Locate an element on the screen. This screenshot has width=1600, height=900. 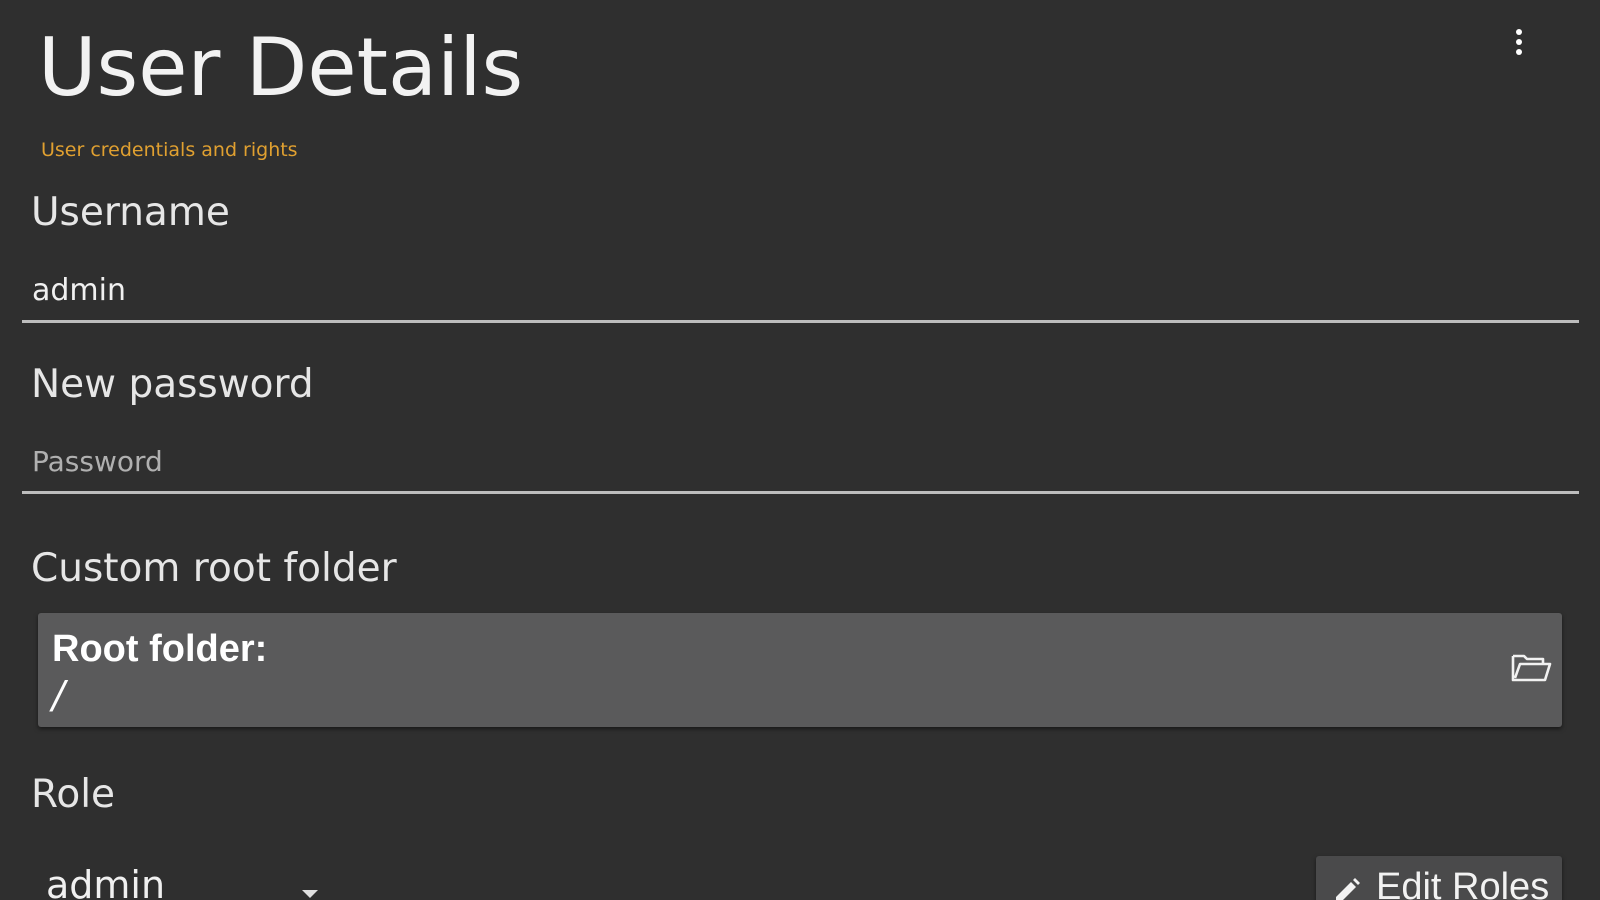
role-selected-value: admin is located at coordinates (106, 881).